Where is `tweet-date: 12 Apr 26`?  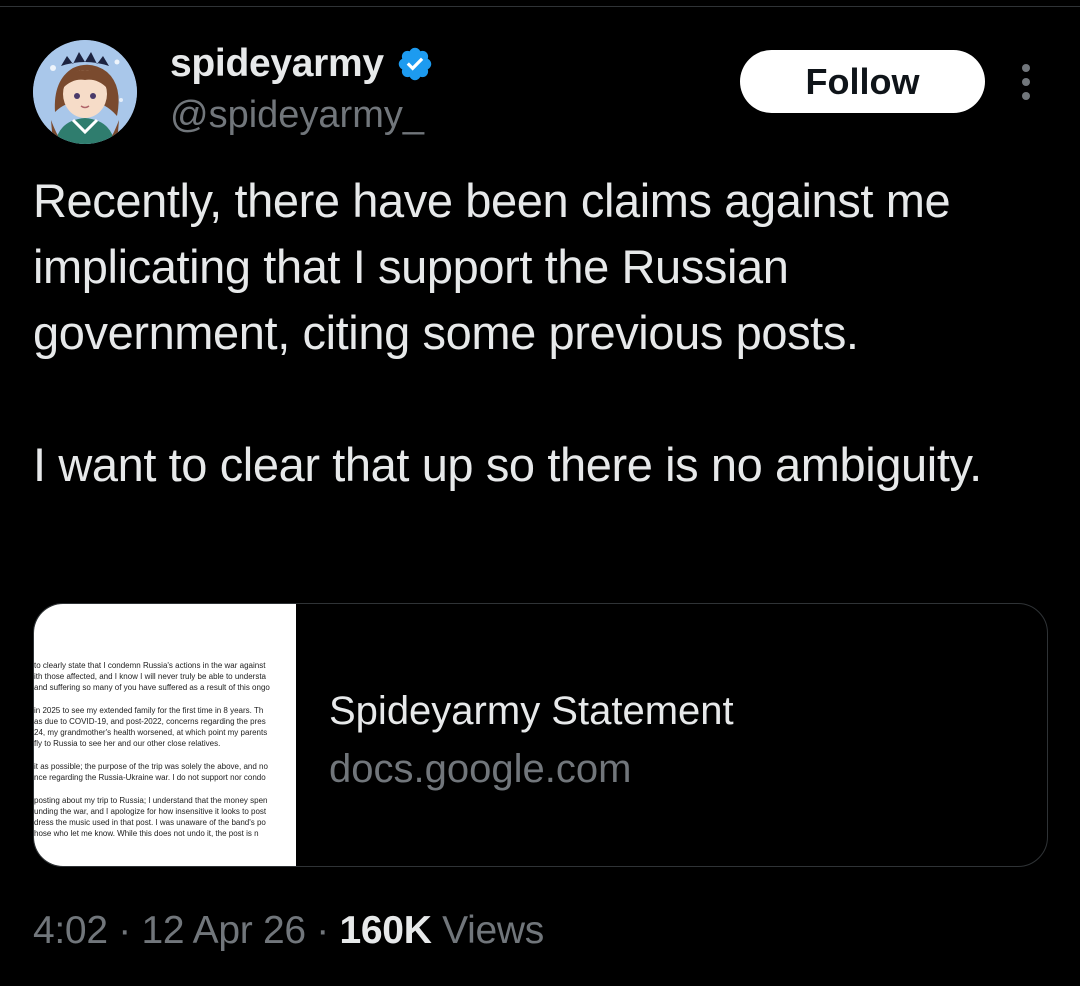
tweet-date: 12 Apr 26 is located at coordinates (223, 930).